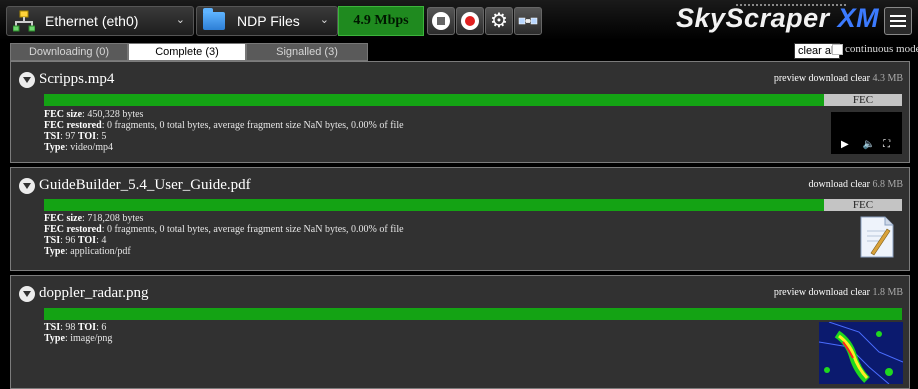 The height and width of the screenshot is (389, 918). Describe the element at coordinates (70, 240) in the screenshot. I see `tsi-value: 96` at that location.